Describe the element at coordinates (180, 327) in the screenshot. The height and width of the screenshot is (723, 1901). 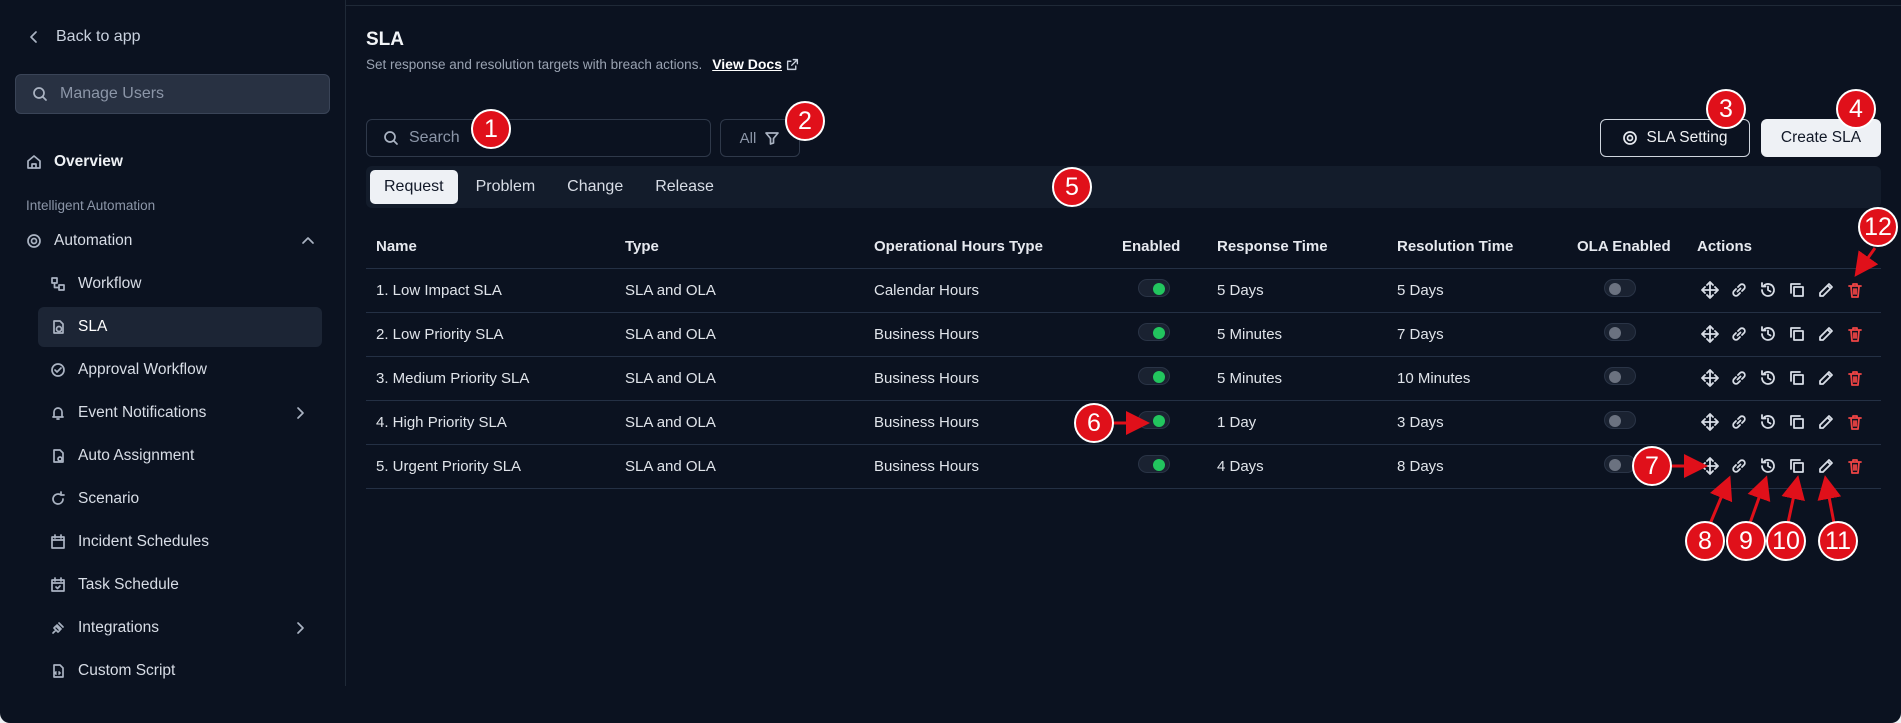
I see `sidebar-item-sla: SLA` at that location.